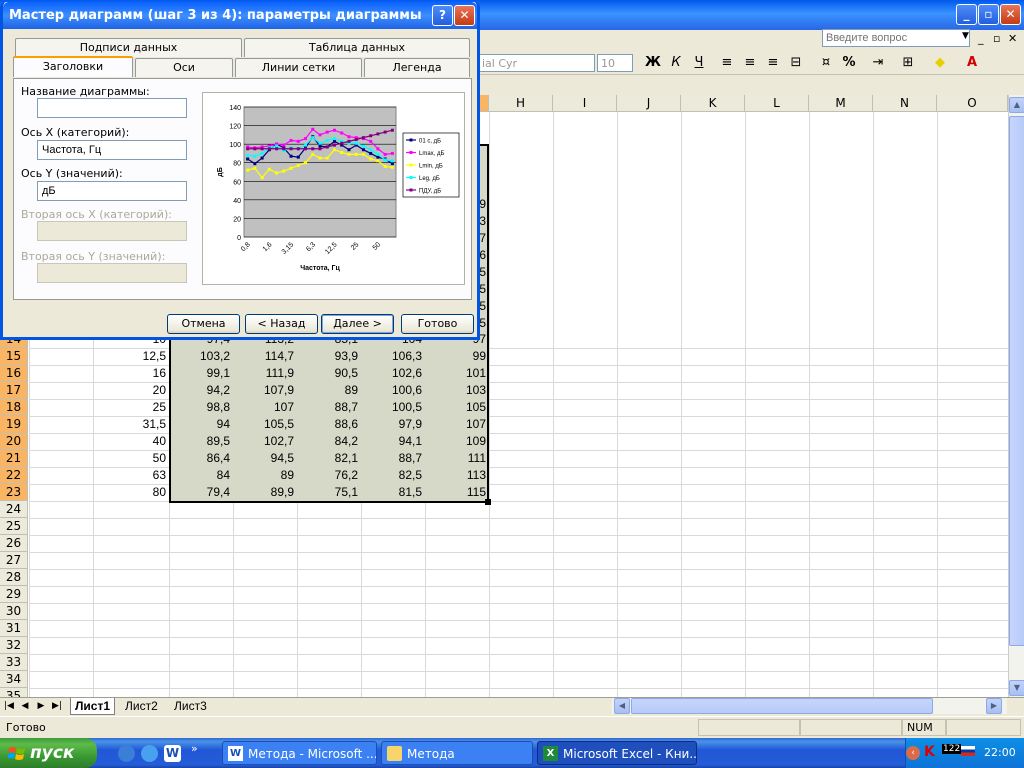 The width and height of the screenshot is (1024, 768). I want to click on doc-minimize-button: _, so click(981, 38).